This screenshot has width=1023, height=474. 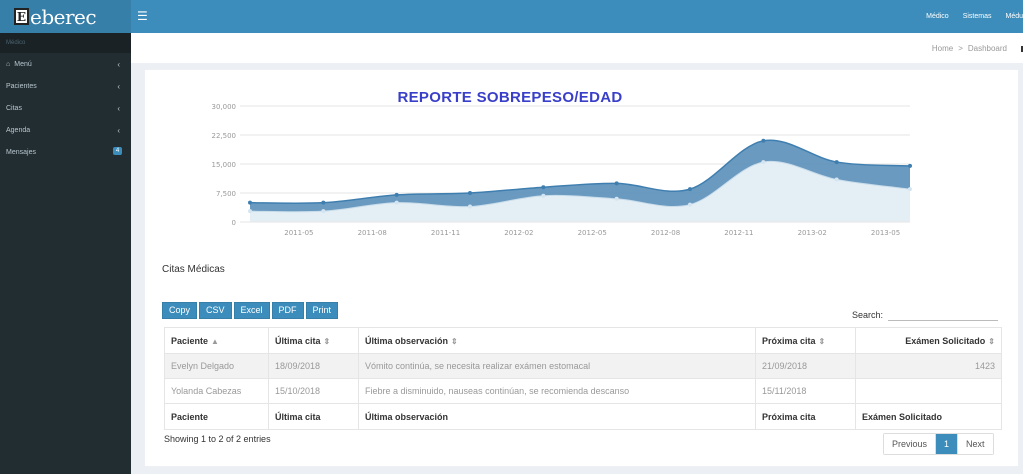 What do you see at coordinates (937, 16) in the screenshot?
I see `nav-link-medico: Médico` at bounding box center [937, 16].